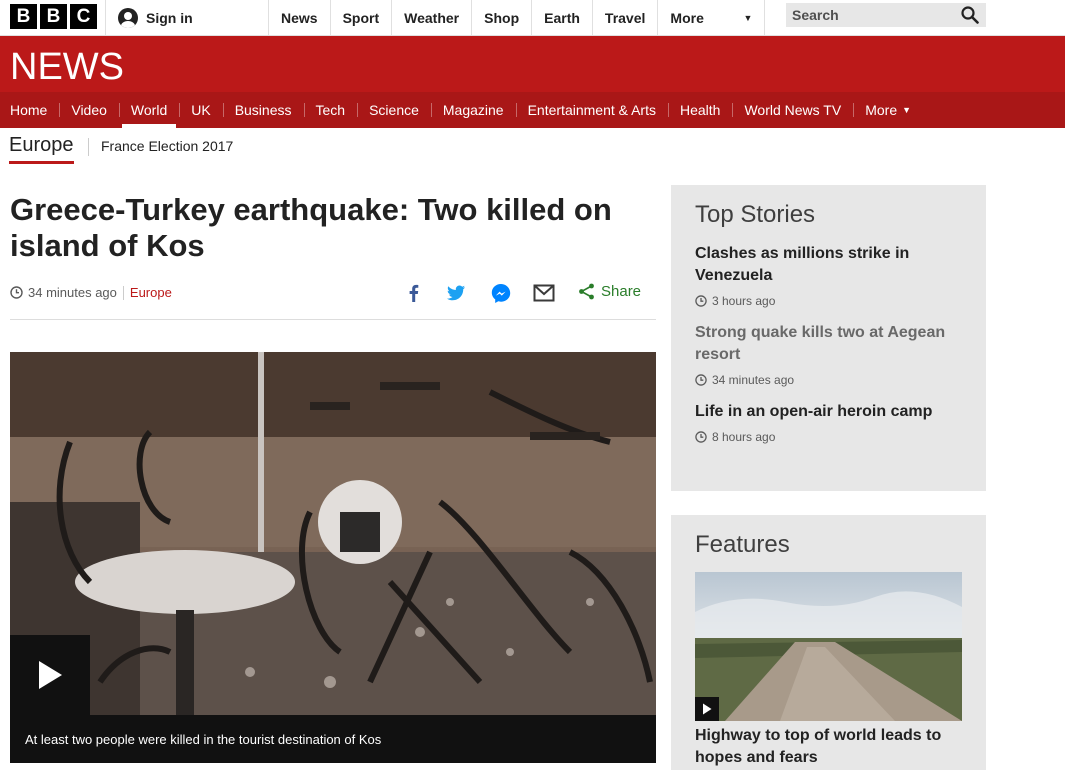 Image resolution: width=1065 pixels, height=770 pixels. I want to click on bbc-logo: B B C, so click(53, 16).